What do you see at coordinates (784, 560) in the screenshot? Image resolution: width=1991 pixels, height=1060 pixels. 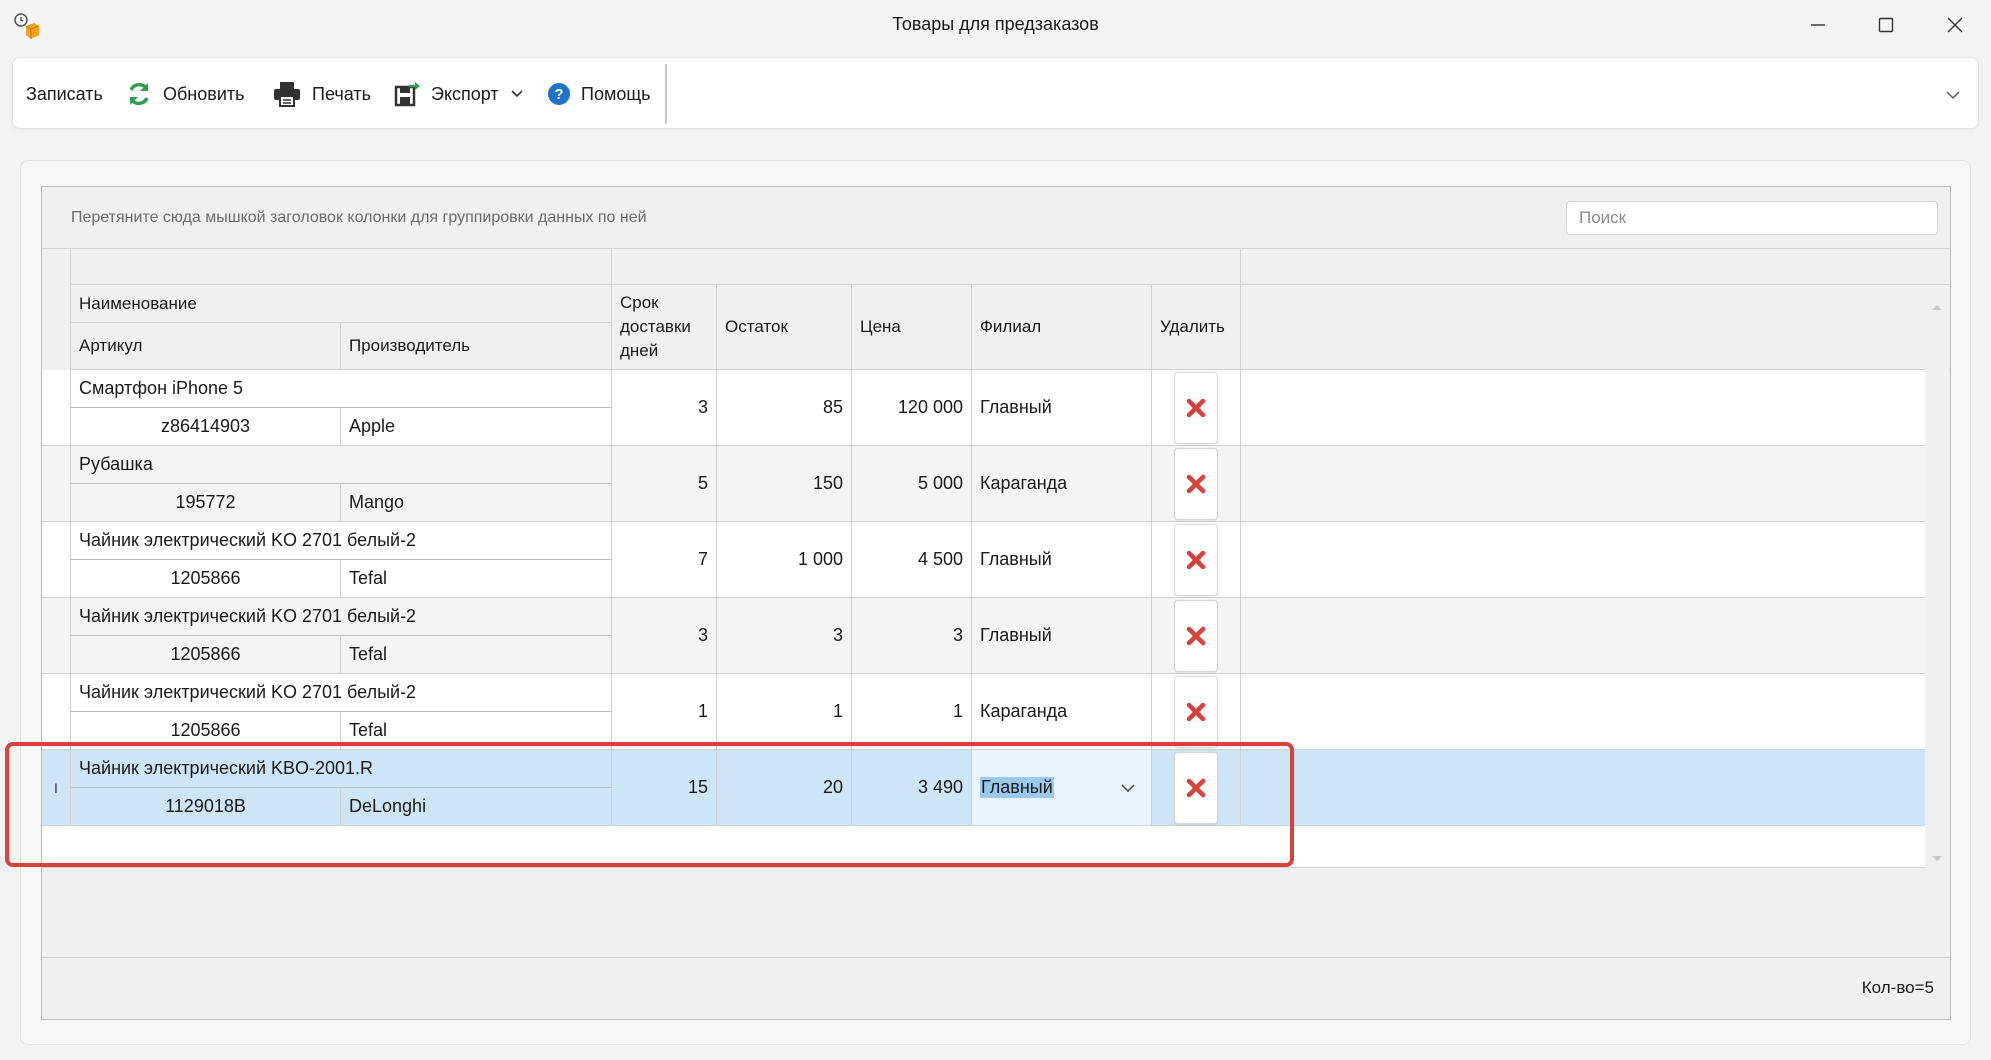 I see `cell-stock: 1 000` at bounding box center [784, 560].